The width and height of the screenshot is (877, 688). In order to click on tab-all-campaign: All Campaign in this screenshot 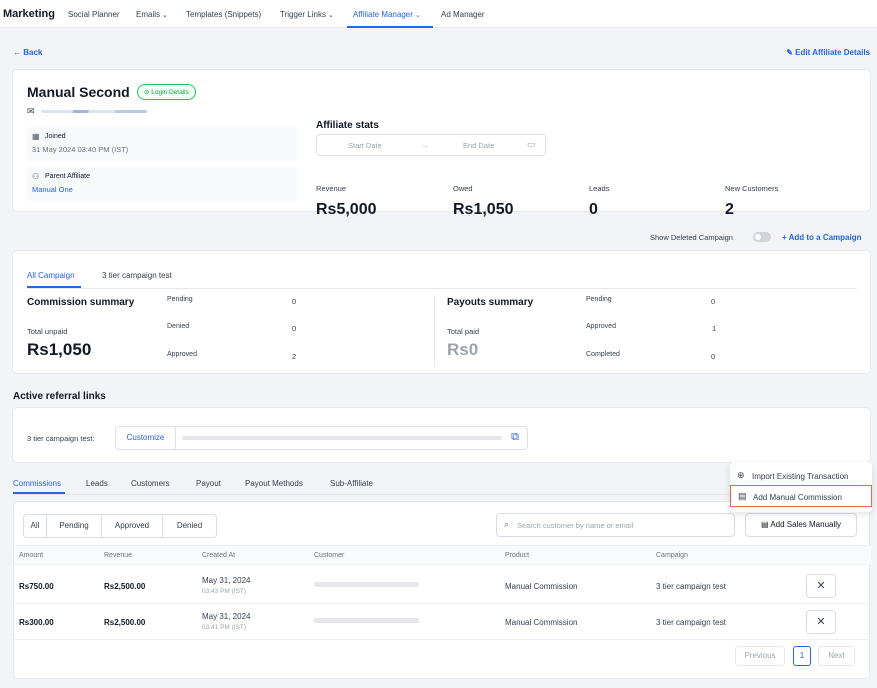, I will do `click(51, 275)`.